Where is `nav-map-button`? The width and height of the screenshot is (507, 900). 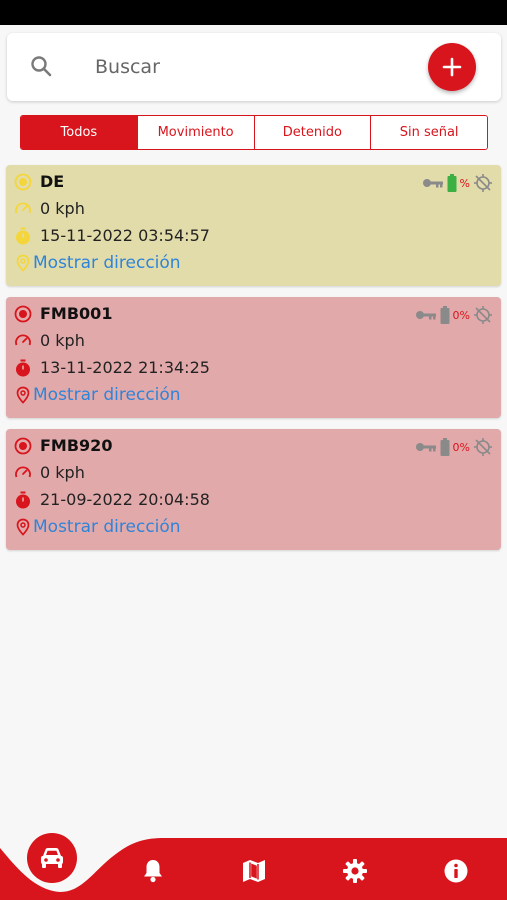 nav-map-button is located at coordinates (254, 871).